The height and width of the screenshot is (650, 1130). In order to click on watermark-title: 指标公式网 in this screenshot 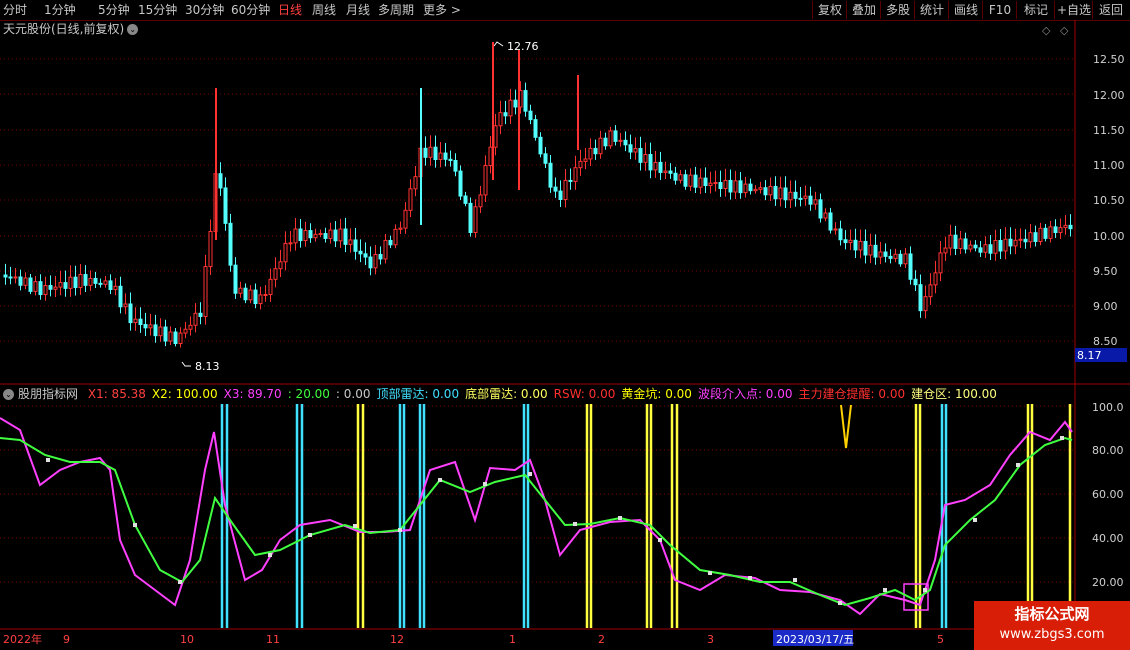, I will do `click(1052, 614)`.